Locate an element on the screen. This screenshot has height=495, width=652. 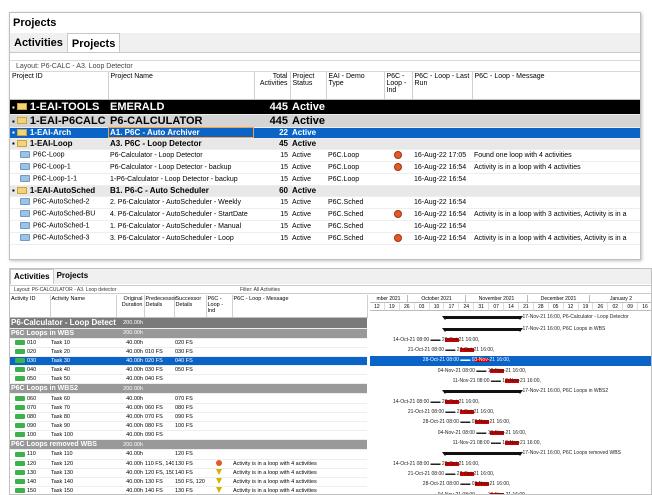
cell-id: 140 is located at coordinates (30, 482).